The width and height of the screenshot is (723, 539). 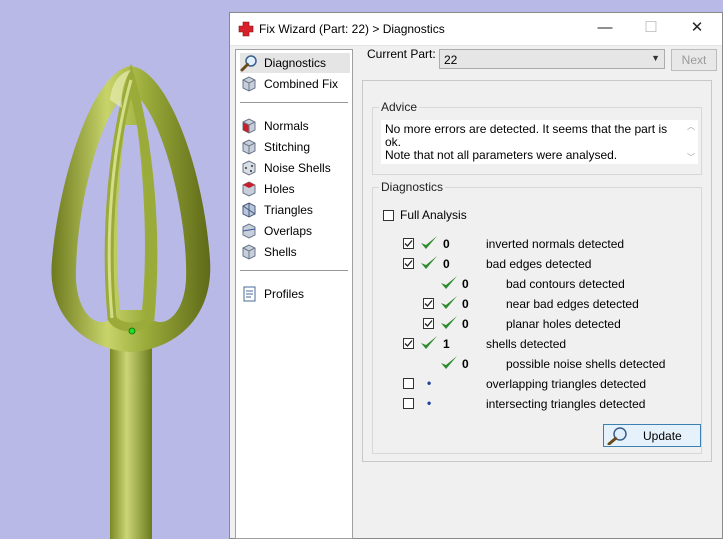 What do you see at coordinates (586, 364) in the screenshot?
I see `noise-shells-label: possible noise shells detected` at bounding box center [586, 364].